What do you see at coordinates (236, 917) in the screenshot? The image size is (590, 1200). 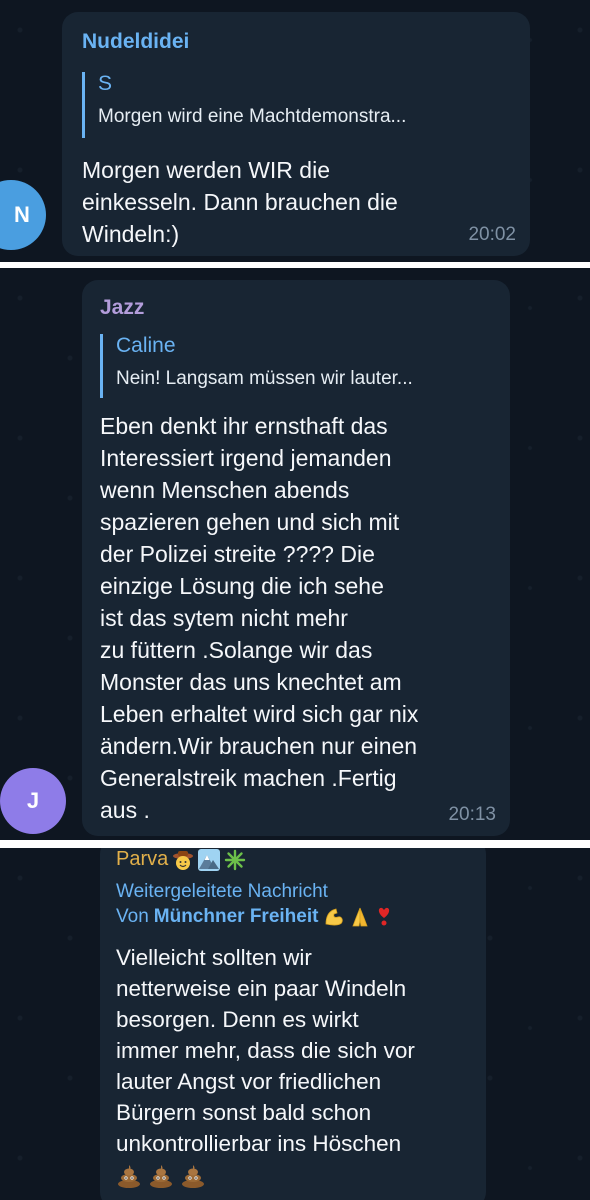 I see `forwarded-from-name: Münchner Freiheit` at bounding box center [236, 917].